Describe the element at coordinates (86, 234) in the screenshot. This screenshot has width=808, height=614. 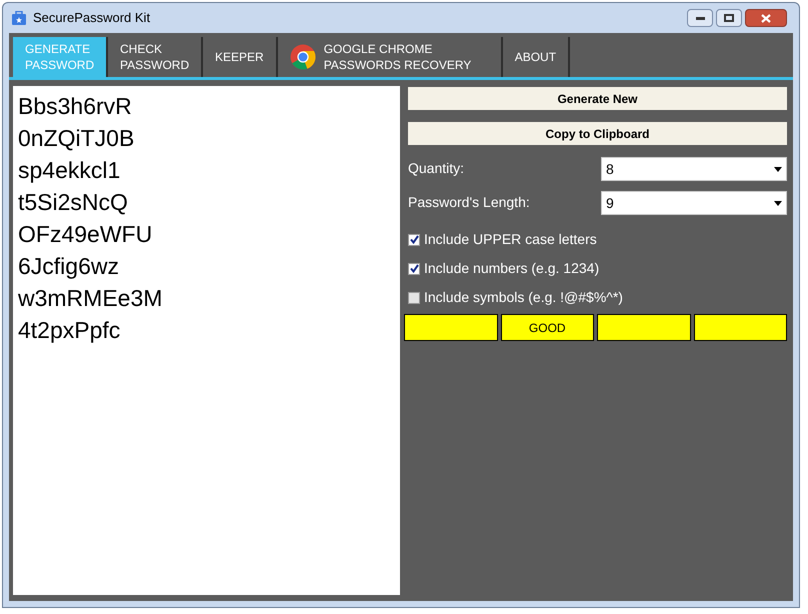
I see `password-text: OFz49eWFU` at that location.